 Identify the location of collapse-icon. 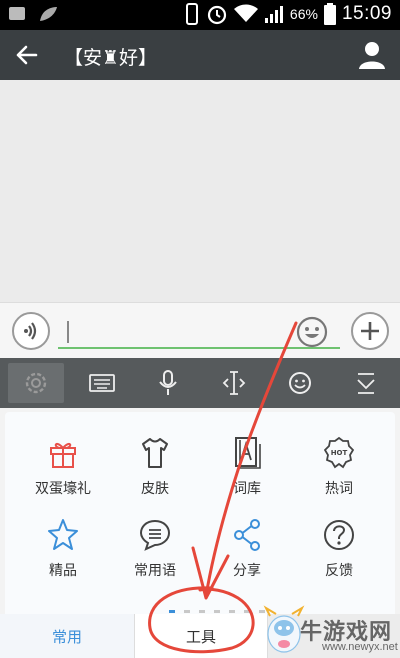
(366, 383).